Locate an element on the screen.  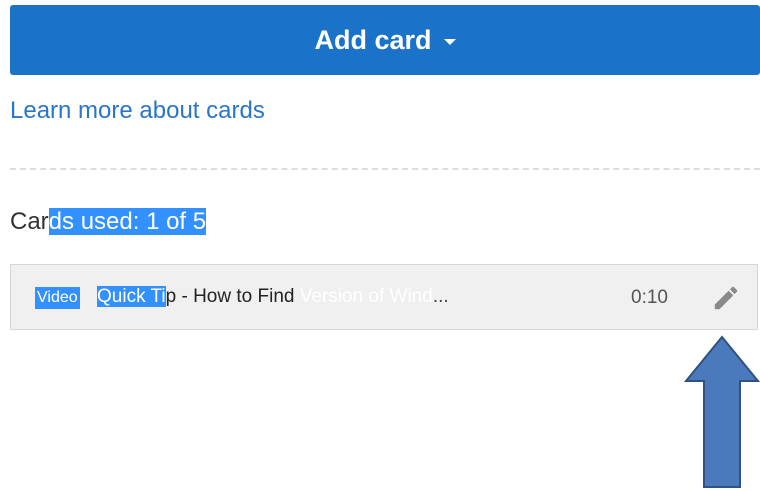
card-title-highlighted: Quick Ti is located at coordinates (131, 296).